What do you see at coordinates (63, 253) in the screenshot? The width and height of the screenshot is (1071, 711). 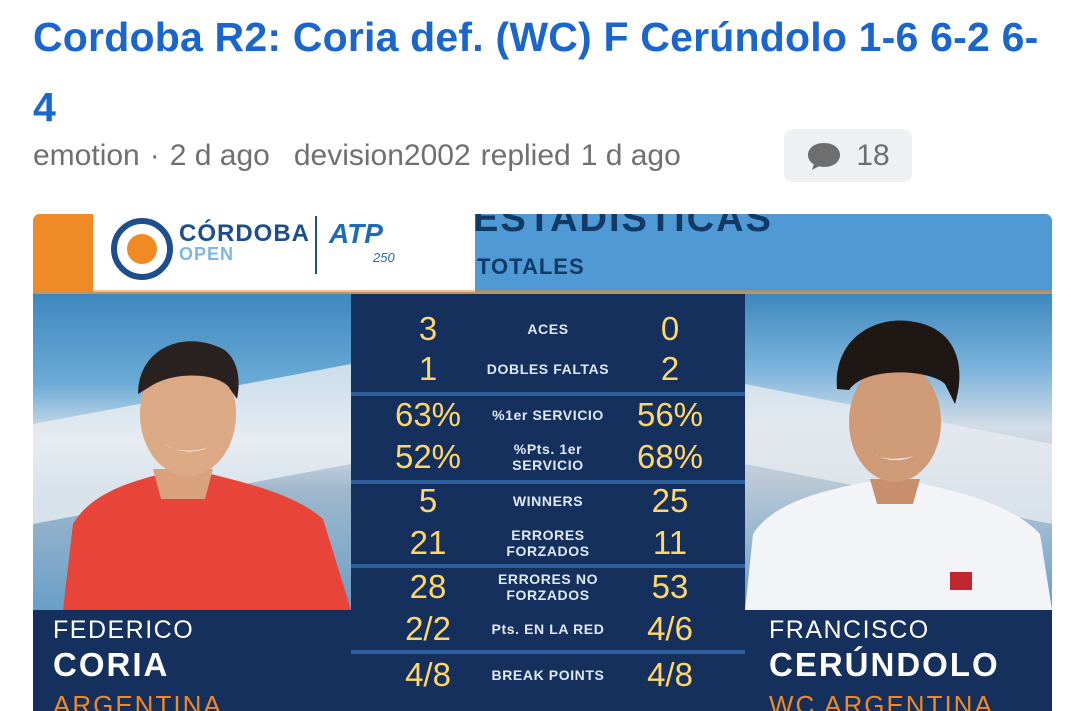 I see `header-accent` at bounding box center [63, 253].